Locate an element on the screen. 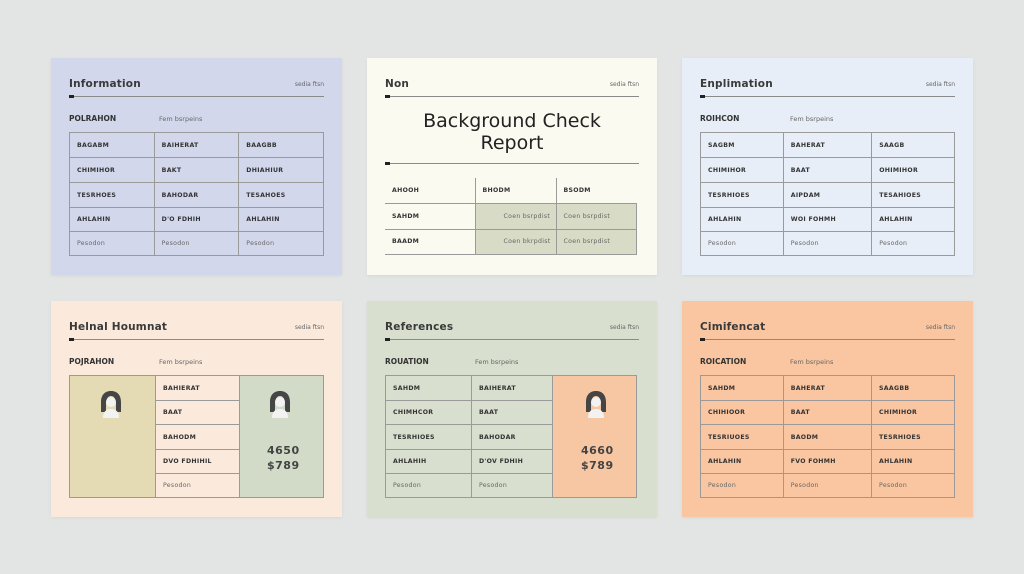 Image resolution: width=1024 pixels, height=574 pixels. table-cell: TESRIUOES is located at coordinates (742, 437).